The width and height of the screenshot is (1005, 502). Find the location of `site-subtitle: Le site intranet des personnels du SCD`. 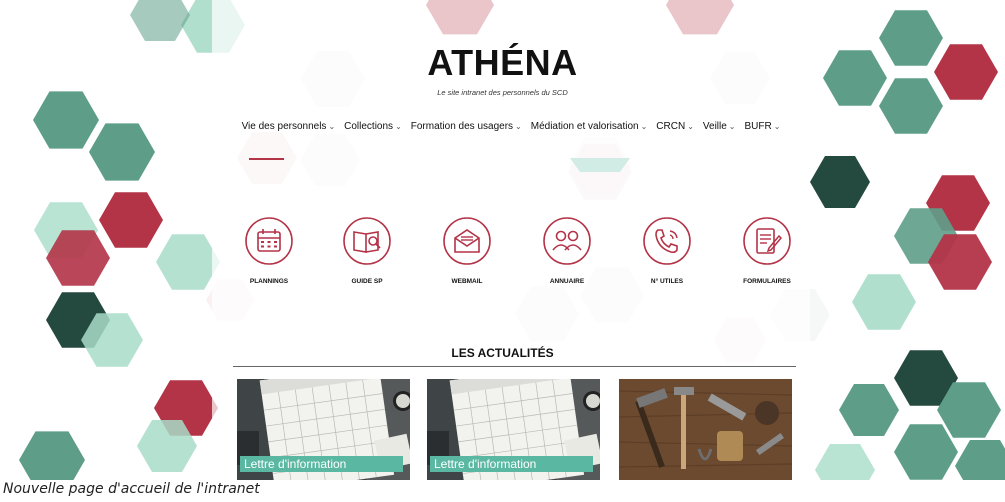

site-subtitle: Le site intranet des personnels du SCD is located at coordinates (502, 92).